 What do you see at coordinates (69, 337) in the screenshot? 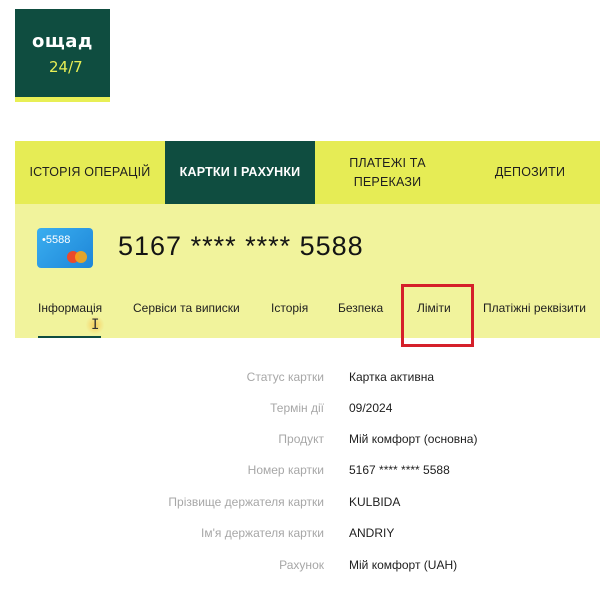
I see `active-tab-underline` at bounding box center [69, 337].